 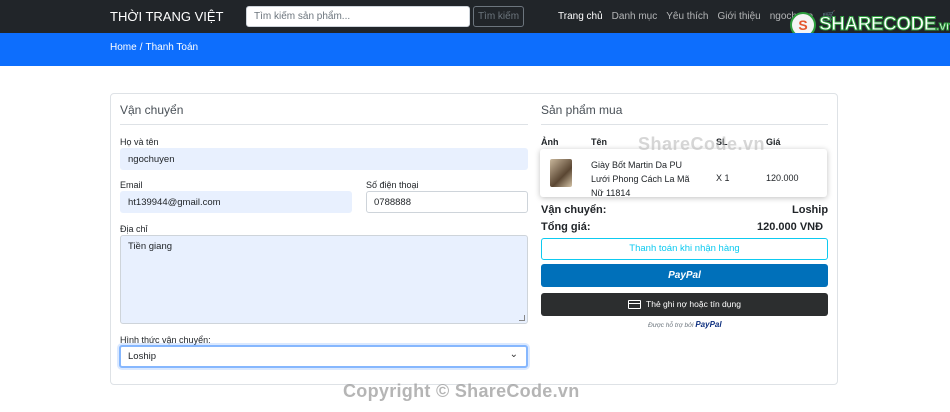 What do you see at coordinates (522, 318) in the screenshot?
I see `resize-handle-icon` at bounding box center [522, 318].